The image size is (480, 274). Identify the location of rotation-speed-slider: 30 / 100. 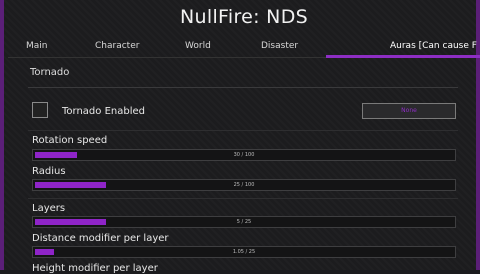
(244, 155).